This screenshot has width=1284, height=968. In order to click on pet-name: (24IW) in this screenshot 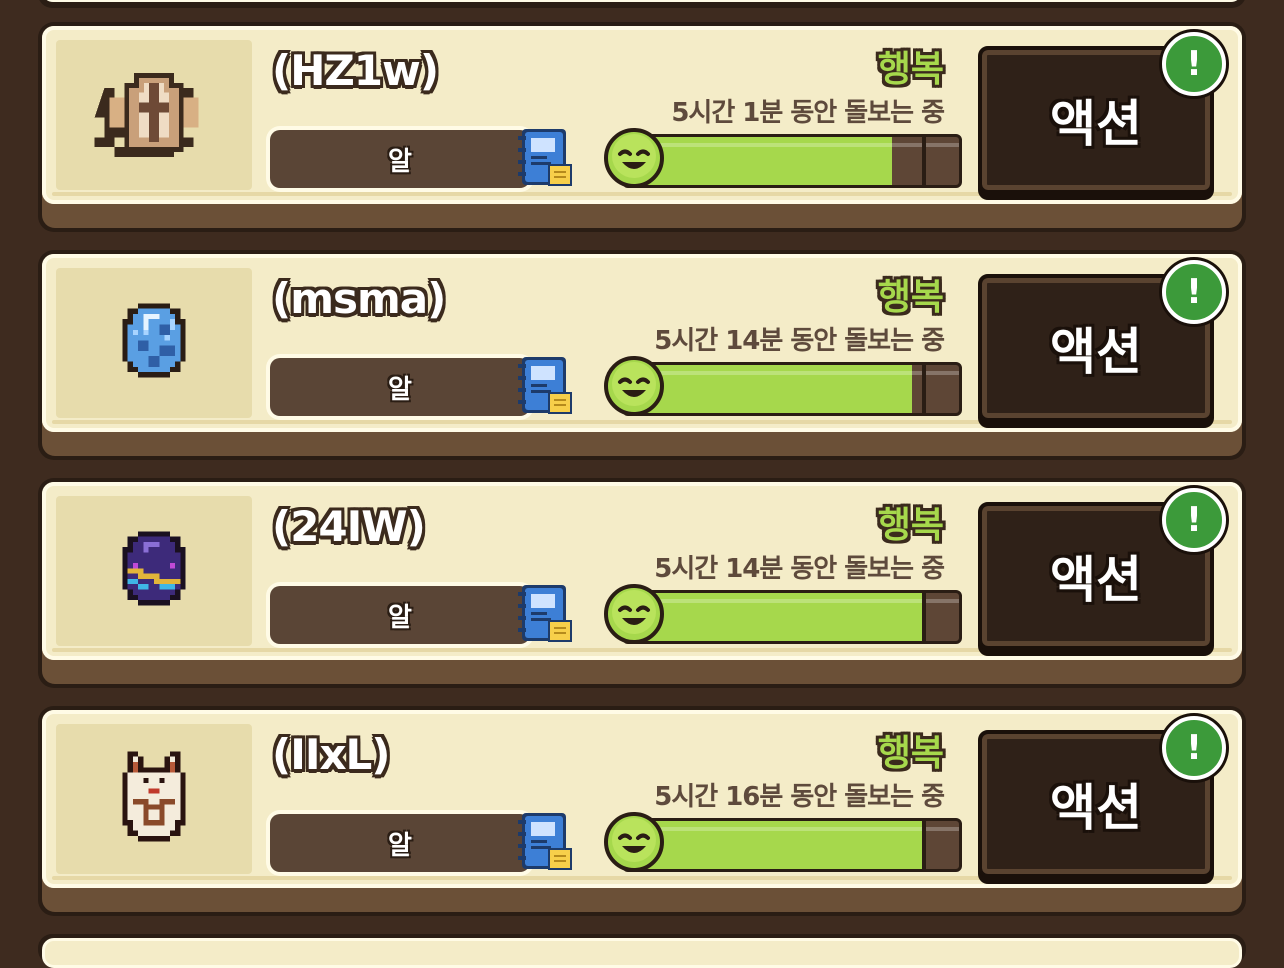, I will do `click(349, 526)`.